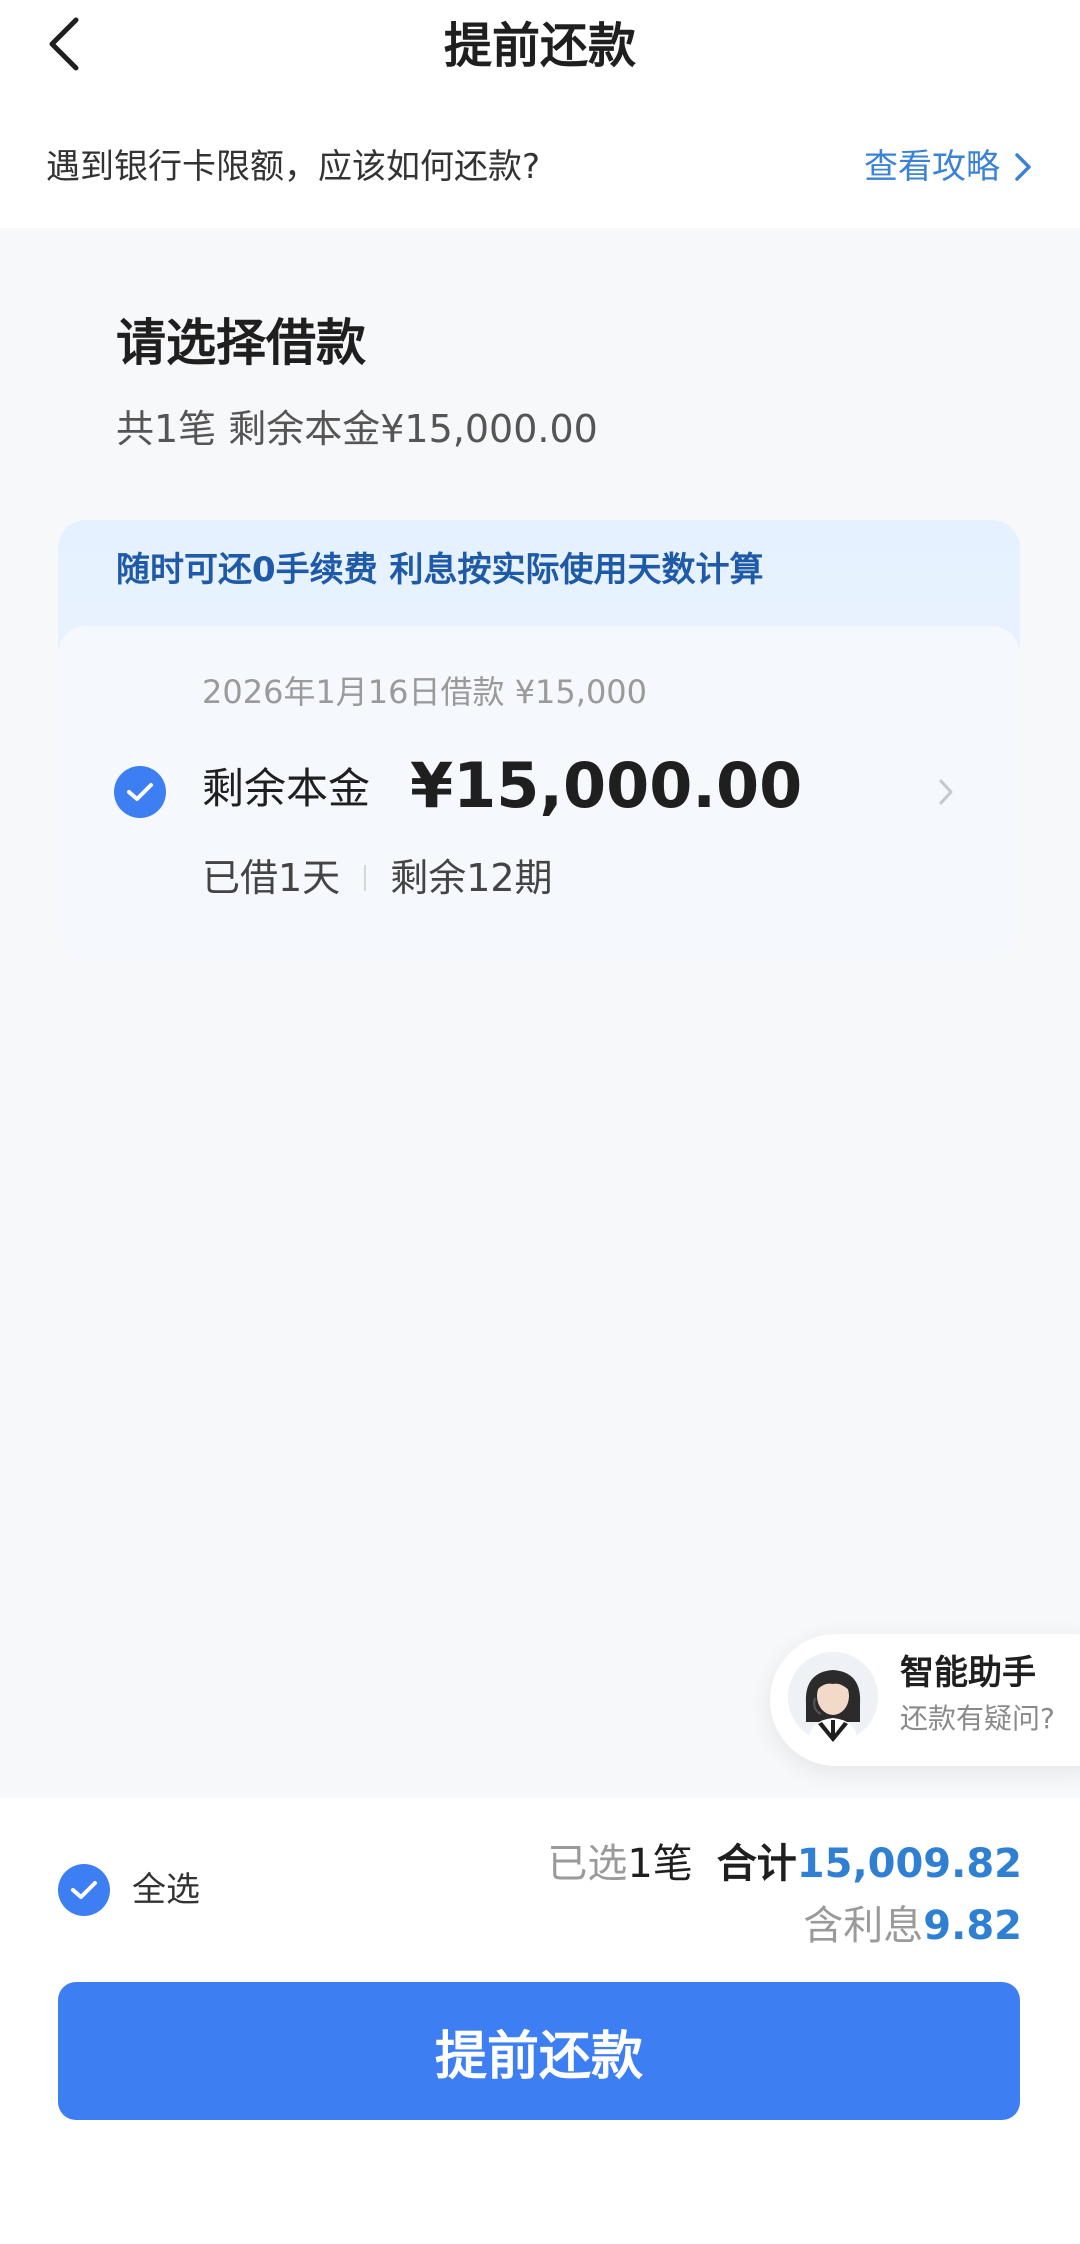  I want to click on select-all-toggle: 全选, so click(129, 1890).